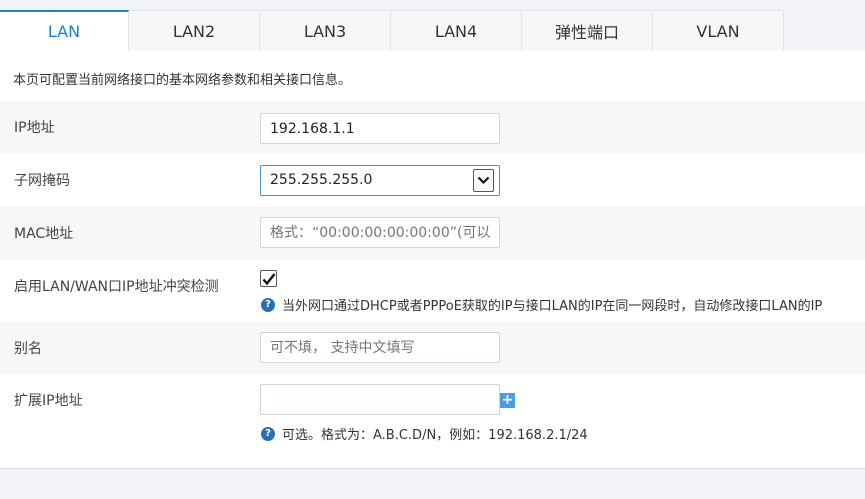 The width and height of the screenshot is (865, 499). I want to click on tab-lan3: LAN3, so click(325, 30).